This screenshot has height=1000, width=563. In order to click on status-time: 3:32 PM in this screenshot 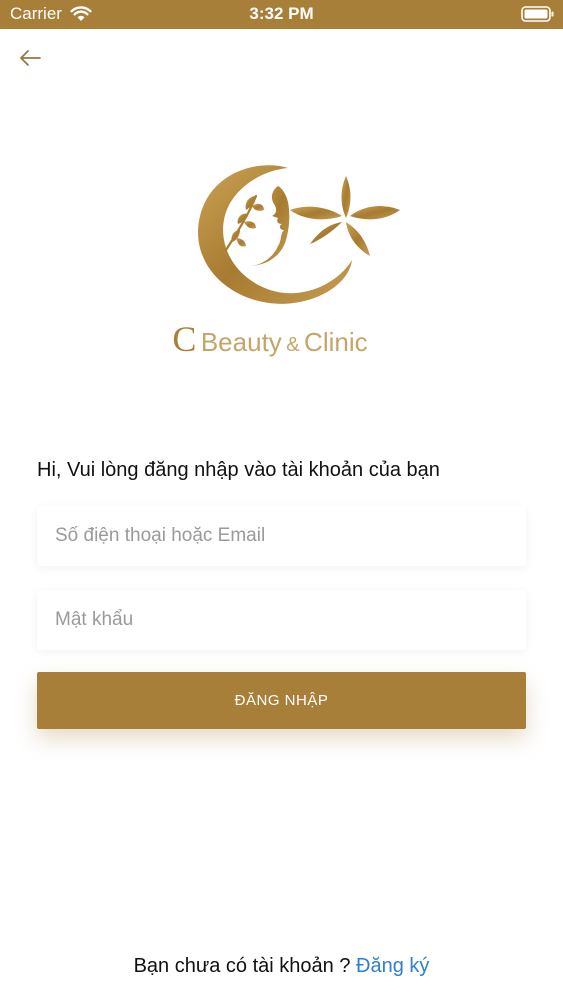, I will do `click(281, 13)`.